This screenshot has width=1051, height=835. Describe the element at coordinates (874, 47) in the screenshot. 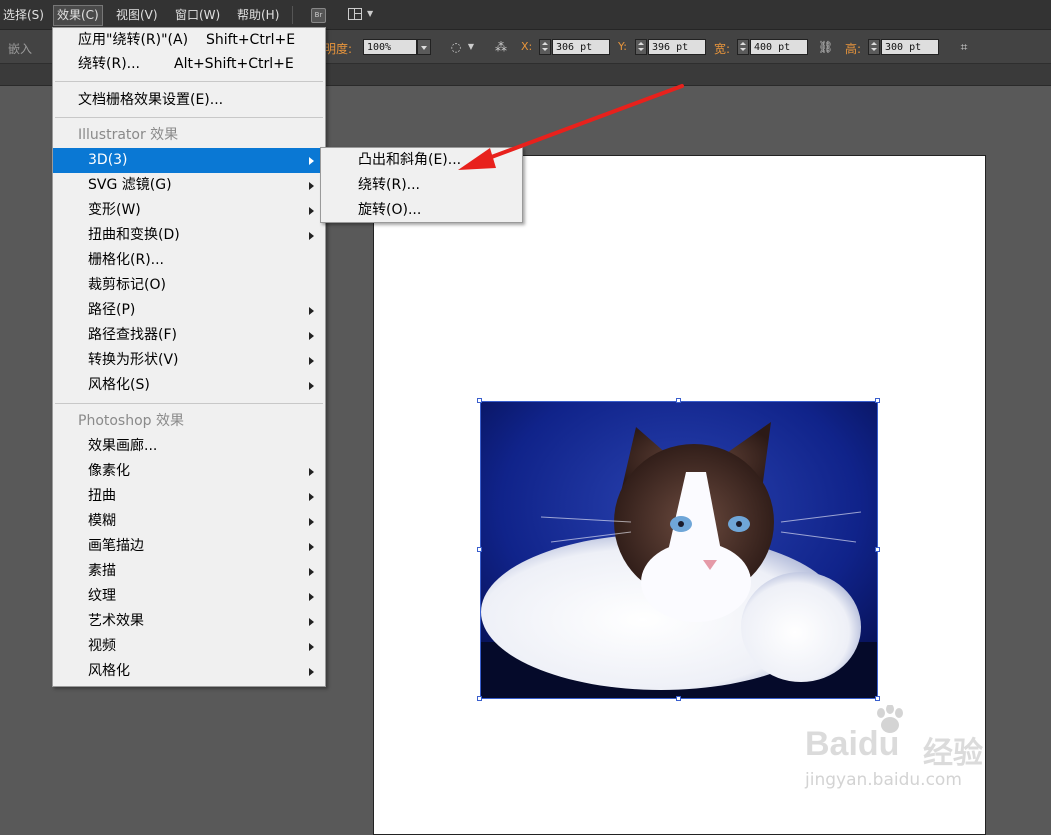

I see `height-stepper` at that location.